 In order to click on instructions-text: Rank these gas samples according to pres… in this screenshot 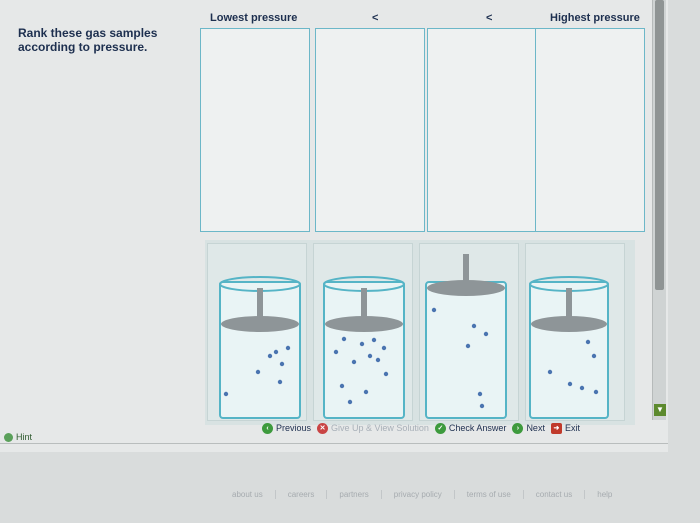, I will do `click(88, 40)`.